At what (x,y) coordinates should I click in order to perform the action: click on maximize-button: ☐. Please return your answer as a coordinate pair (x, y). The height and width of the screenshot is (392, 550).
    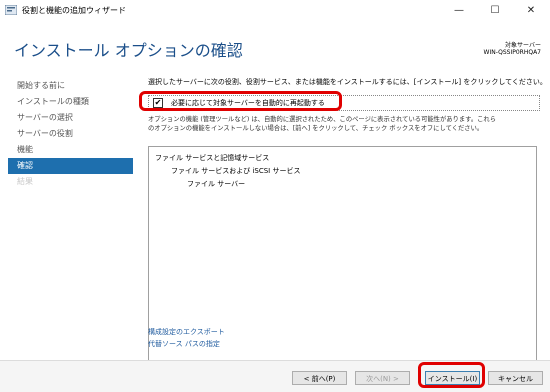
    Looking at the image, I should click on (495, 10).